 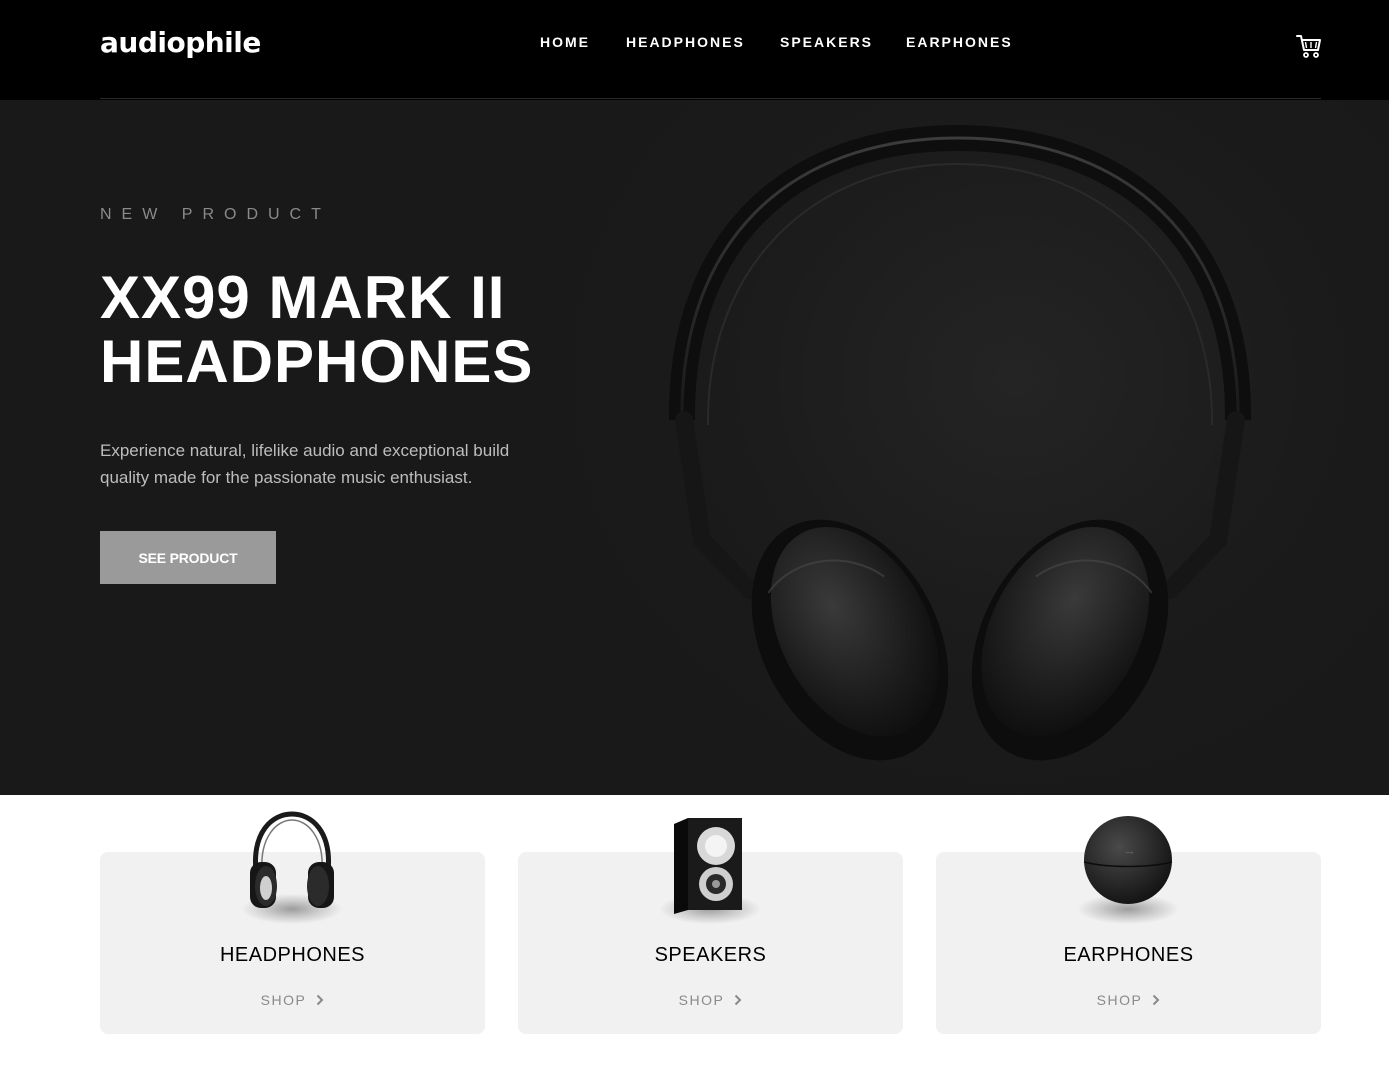 I want to click on hero-title-line-1: XX99 MARK II, so click(x=303, y=297).